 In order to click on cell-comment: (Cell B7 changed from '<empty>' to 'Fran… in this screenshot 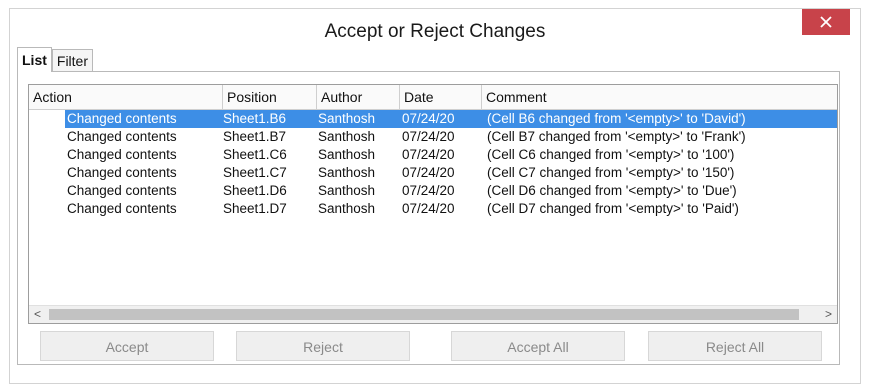, I will do `click(616, 136)`.